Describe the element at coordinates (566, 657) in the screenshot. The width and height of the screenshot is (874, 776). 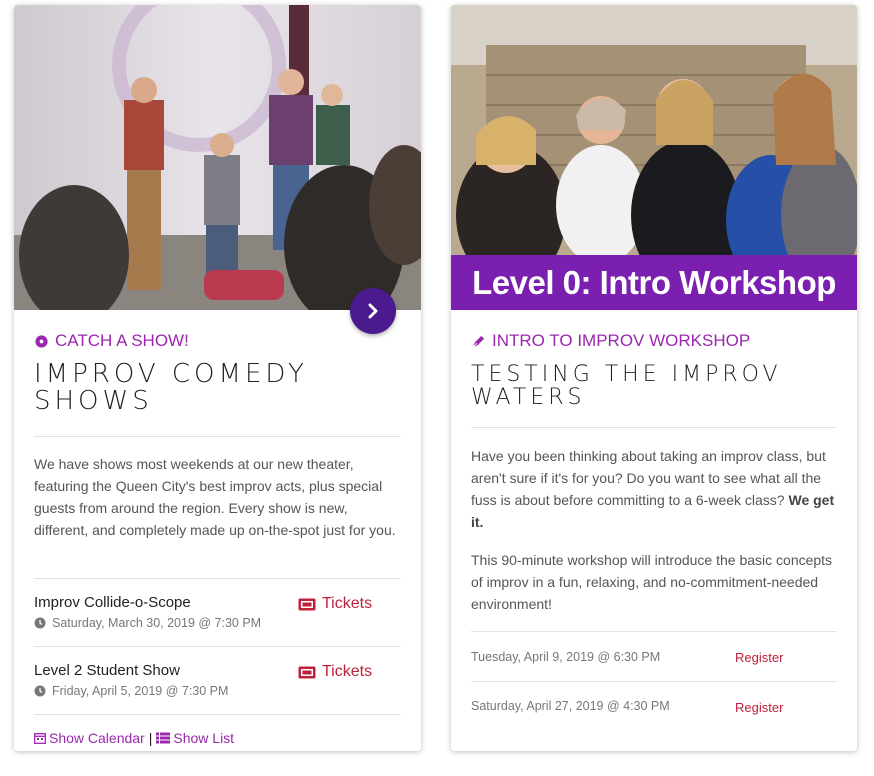
I see `session-date: Tuesday, April 9, 2019 @ 6:30 PM` at that location.